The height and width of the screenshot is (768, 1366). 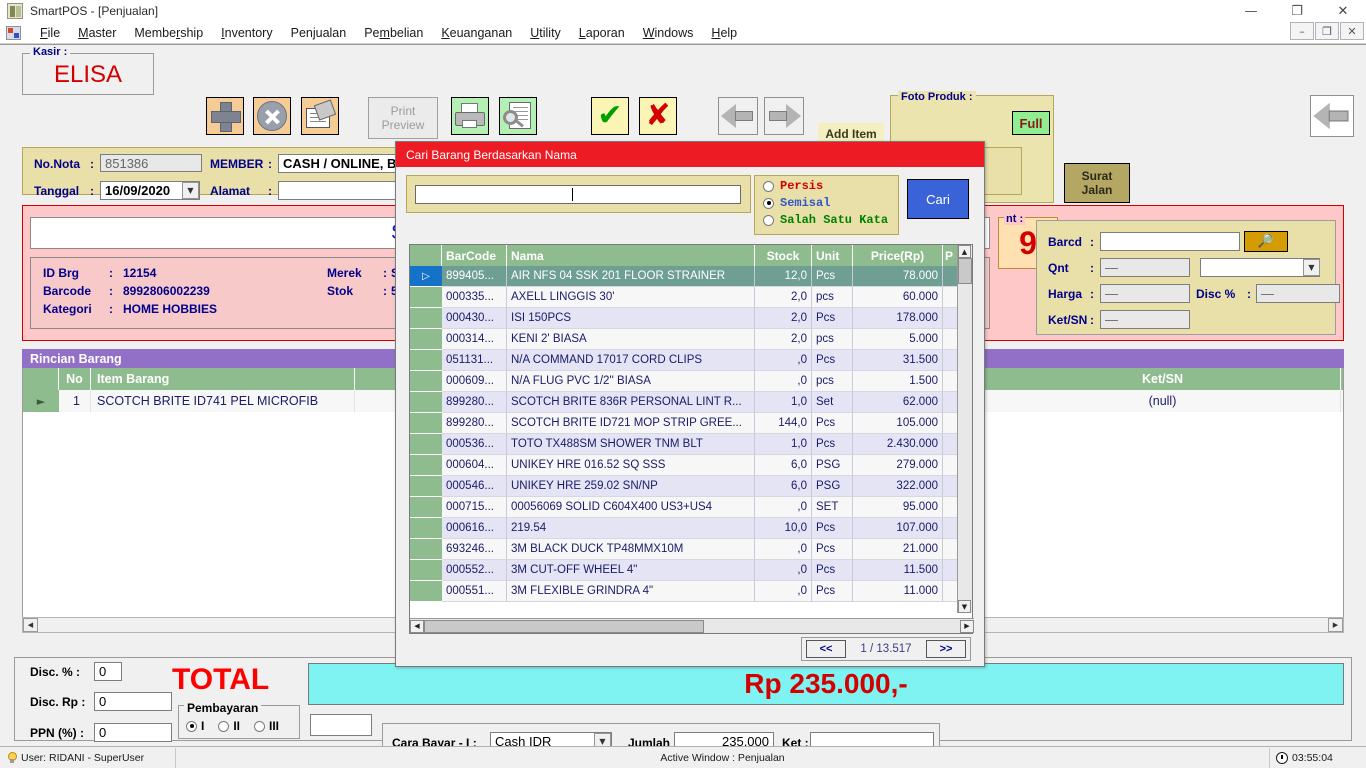 I want to click on nonota-input: 851386, so click(x=151, y=163).